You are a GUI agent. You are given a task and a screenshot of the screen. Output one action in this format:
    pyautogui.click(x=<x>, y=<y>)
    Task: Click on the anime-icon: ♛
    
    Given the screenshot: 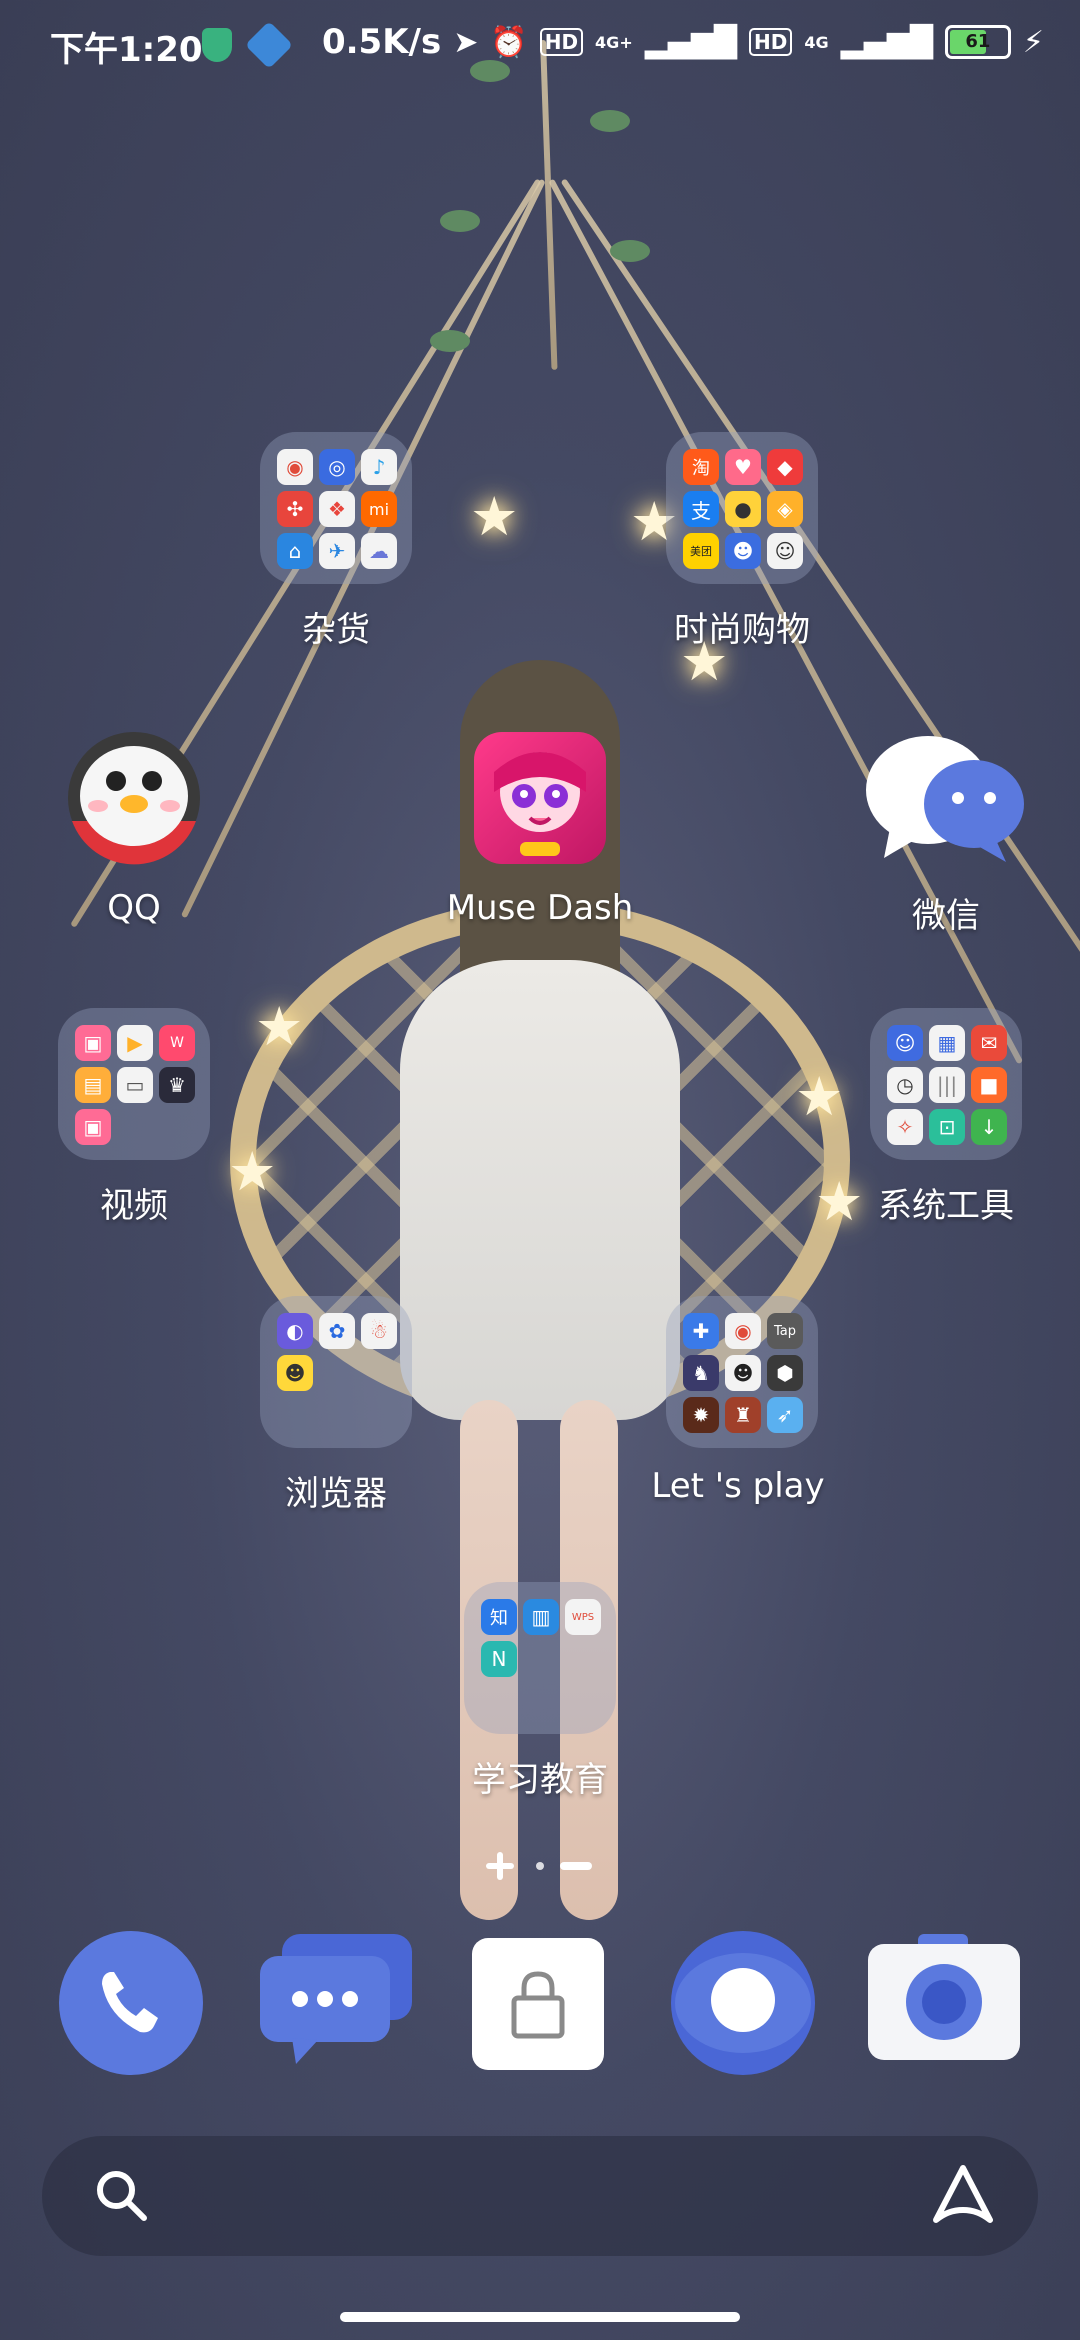 What is the action you would take?
    pyautogui.click(x=177, y=1085)
    